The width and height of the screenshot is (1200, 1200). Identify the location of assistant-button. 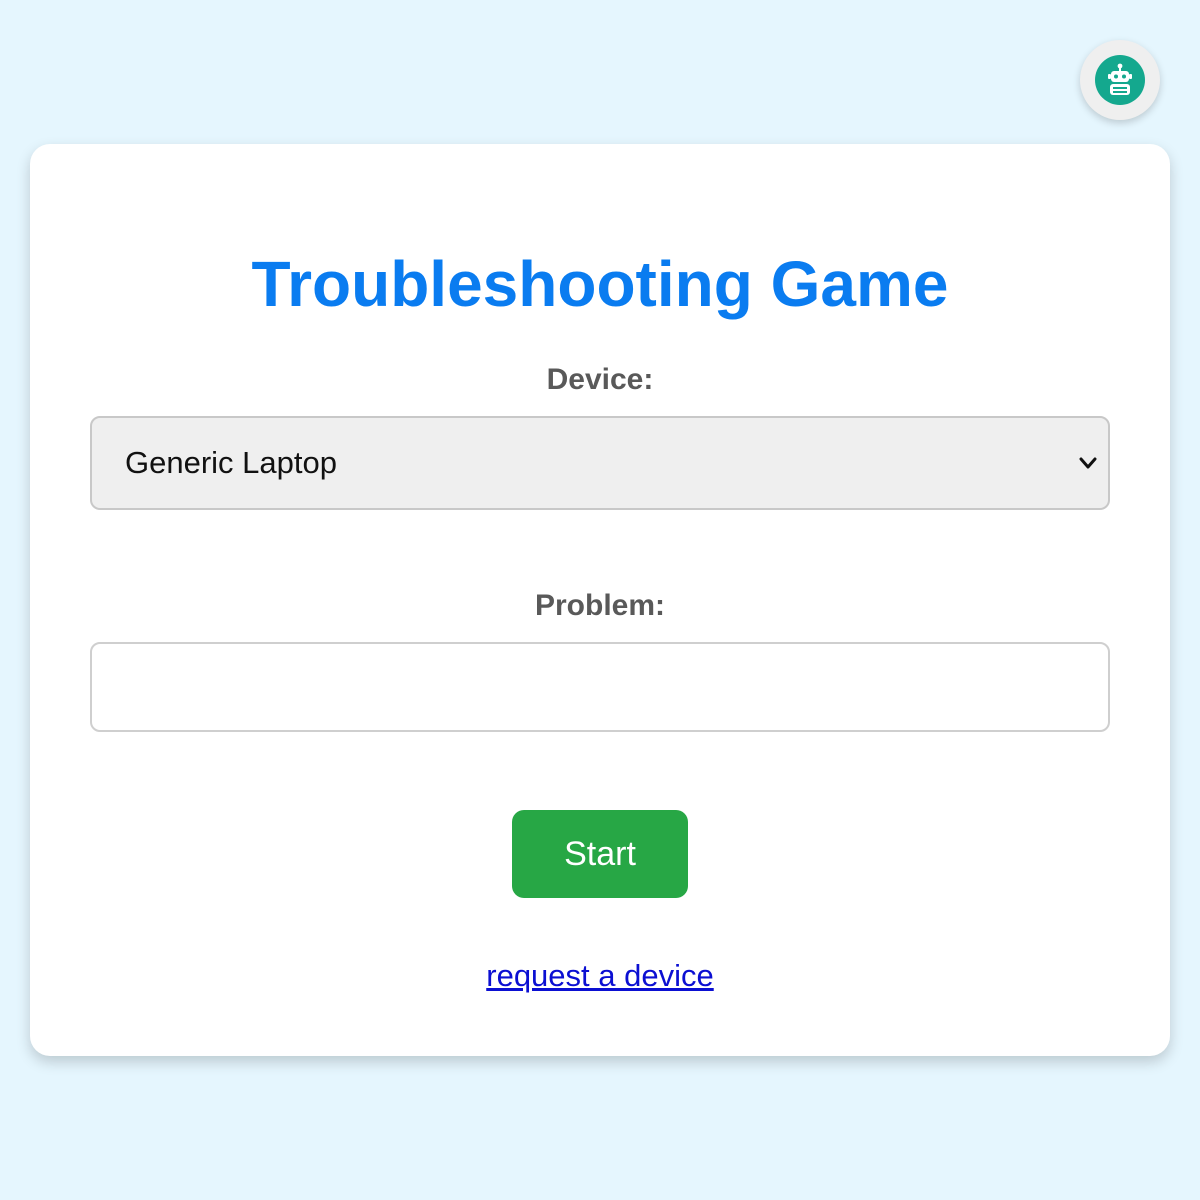
(1120, 80).